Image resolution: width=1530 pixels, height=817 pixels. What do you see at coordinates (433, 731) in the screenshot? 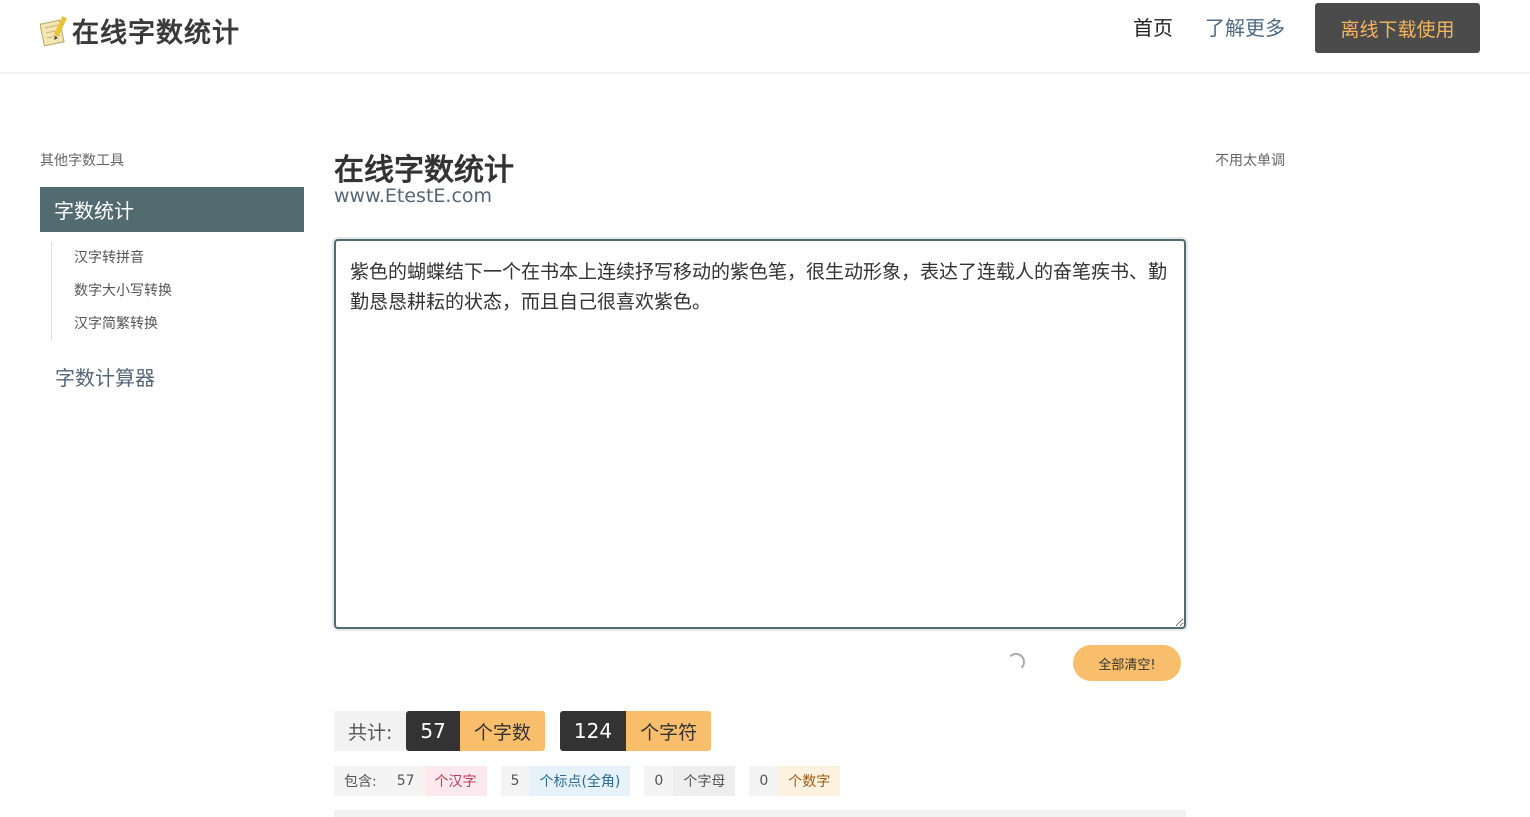
I see `char-count-value: 57` at bounding box center [433, 731].